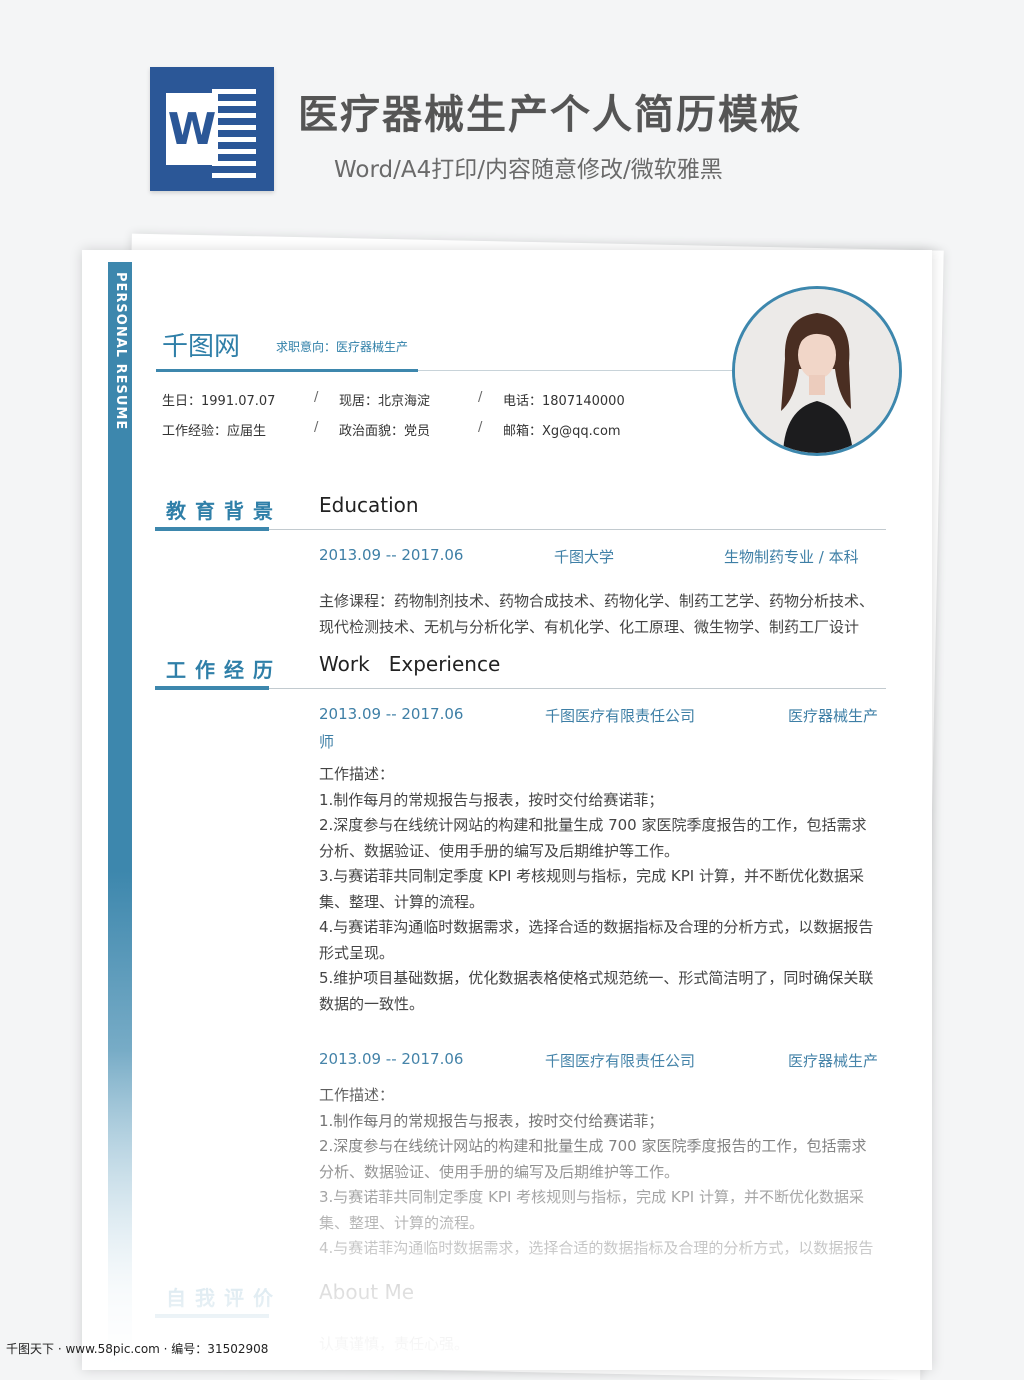  What do you see at coordinates (791, 557) in the screenshot?
I see `education-major: 生物制药专业 / 本科` at bounding box center [791, 557].